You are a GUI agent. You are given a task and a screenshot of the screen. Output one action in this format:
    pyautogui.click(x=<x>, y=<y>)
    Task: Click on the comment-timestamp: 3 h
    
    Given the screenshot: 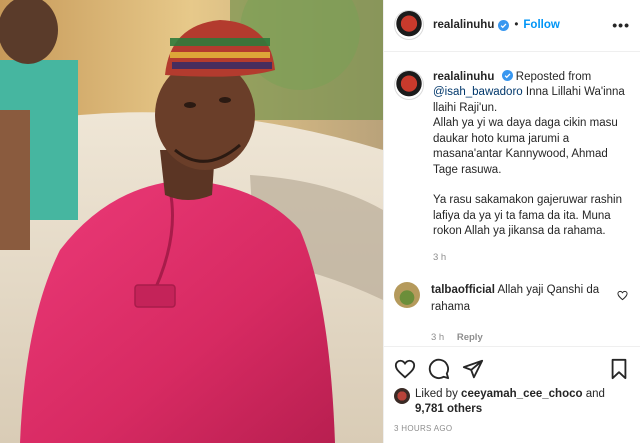 What is the action you would take?
    pyautogui.click(x=437, y=337)
    